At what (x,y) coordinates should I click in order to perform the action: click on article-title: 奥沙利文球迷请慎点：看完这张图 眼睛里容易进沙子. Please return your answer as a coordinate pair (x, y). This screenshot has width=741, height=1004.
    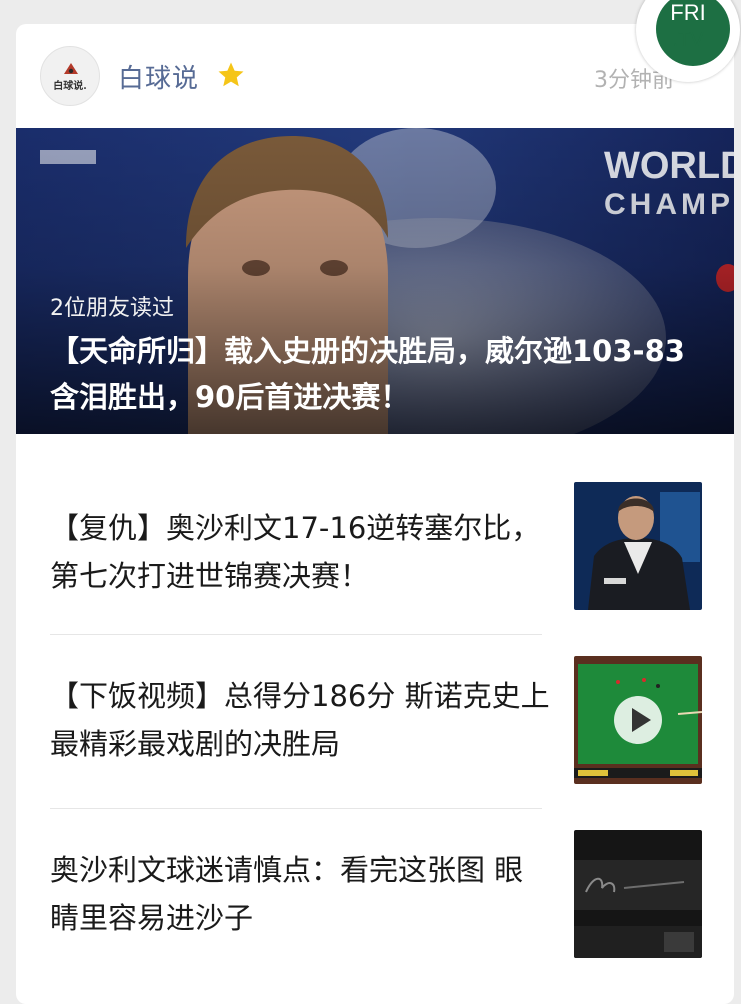
    Looking at the image, I should click on (287, 894).